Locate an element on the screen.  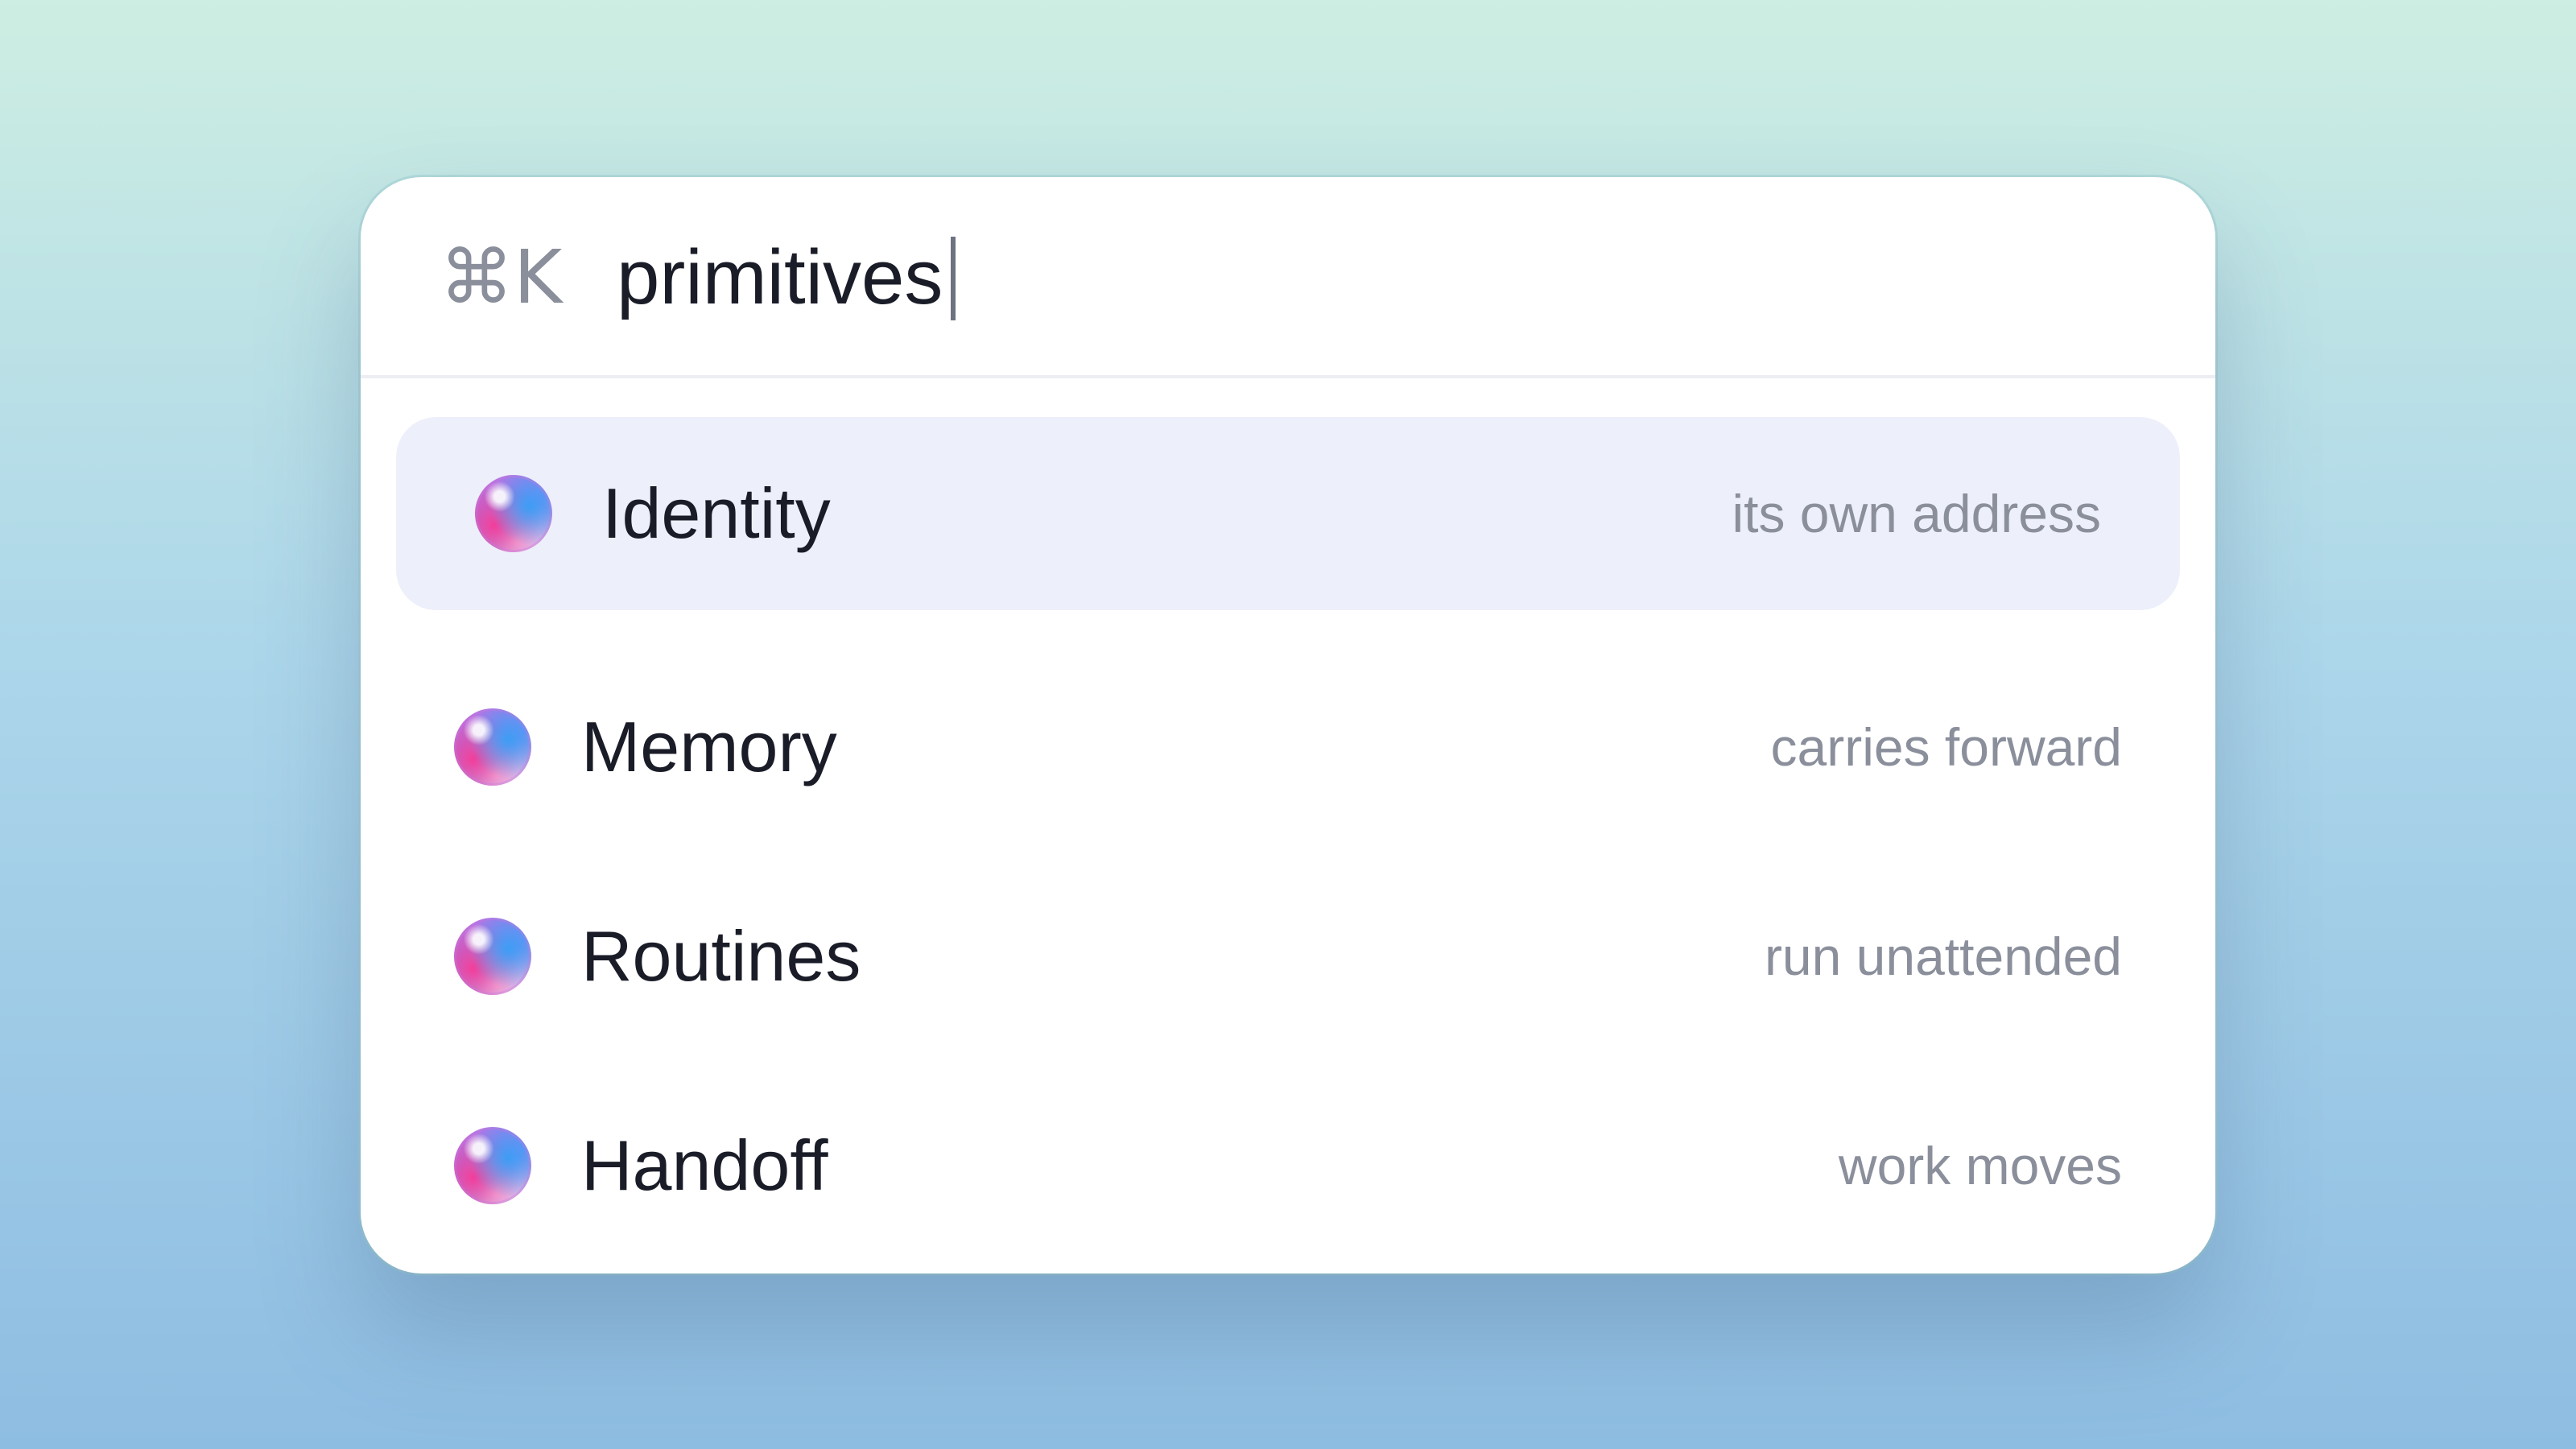
result-item-routines: Routines run unattended is located at coordinates (1288, 956).